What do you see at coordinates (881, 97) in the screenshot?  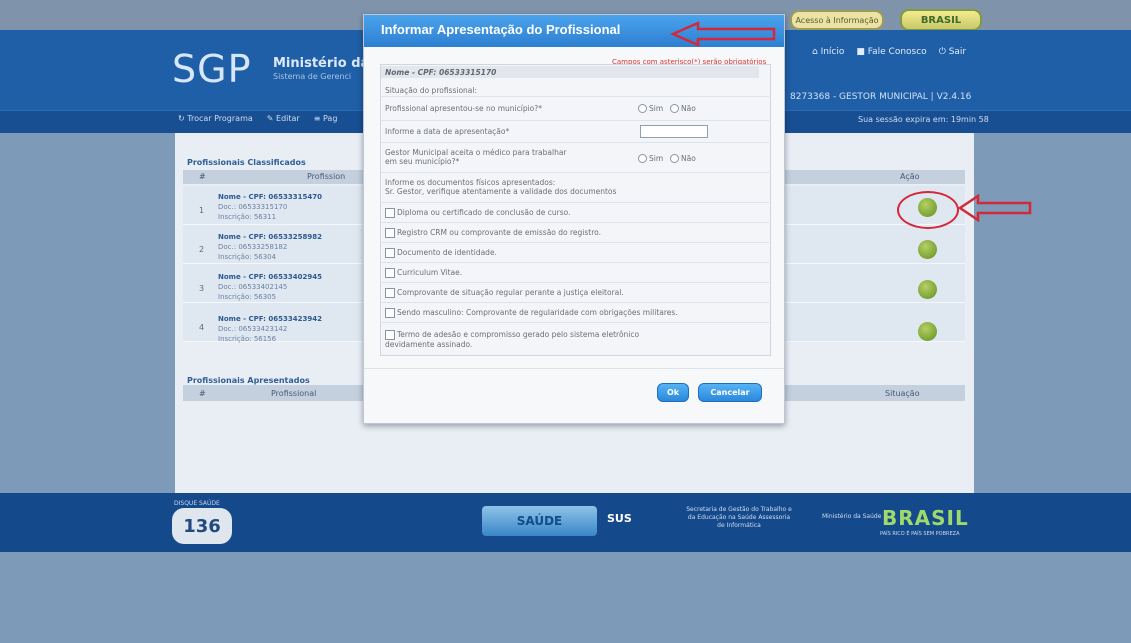 I see `user-info: 8273368 - GESTOR MUNICIPAL | V2.4.16` at bounding box center [881, 97].